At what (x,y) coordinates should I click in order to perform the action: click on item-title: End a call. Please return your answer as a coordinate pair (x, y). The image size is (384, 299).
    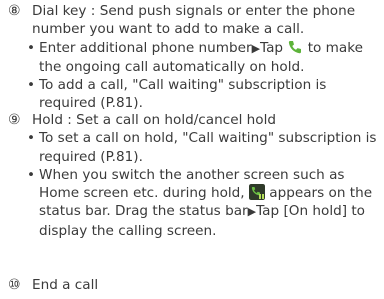
    Looking at the image, I should click on (65, 285).